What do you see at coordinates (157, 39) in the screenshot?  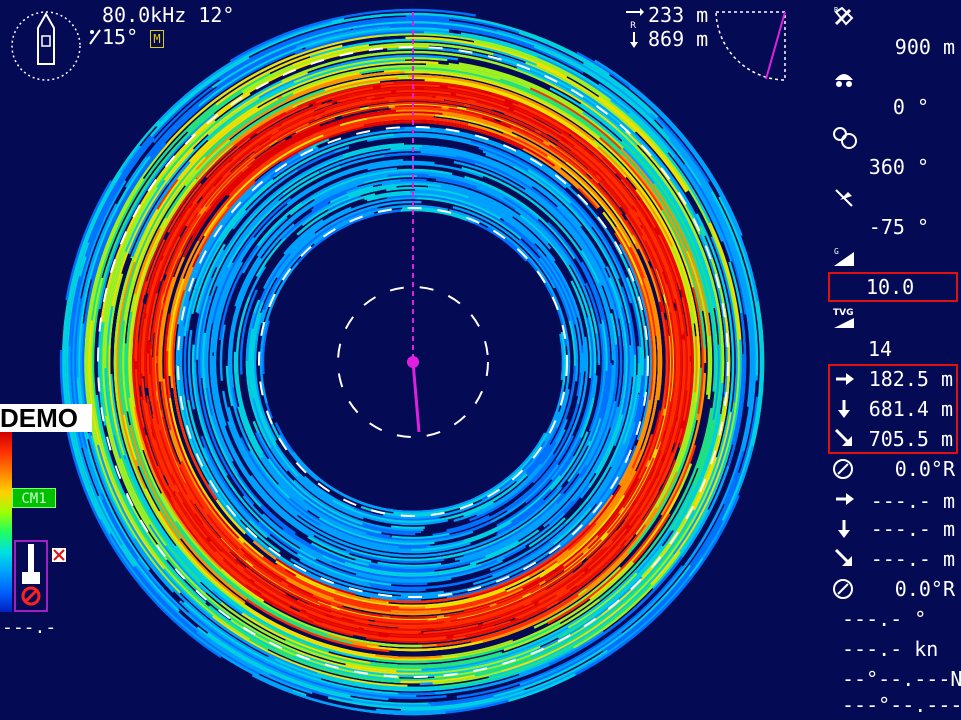 I see `mode-badge: M` at bounding box center [157, 39].